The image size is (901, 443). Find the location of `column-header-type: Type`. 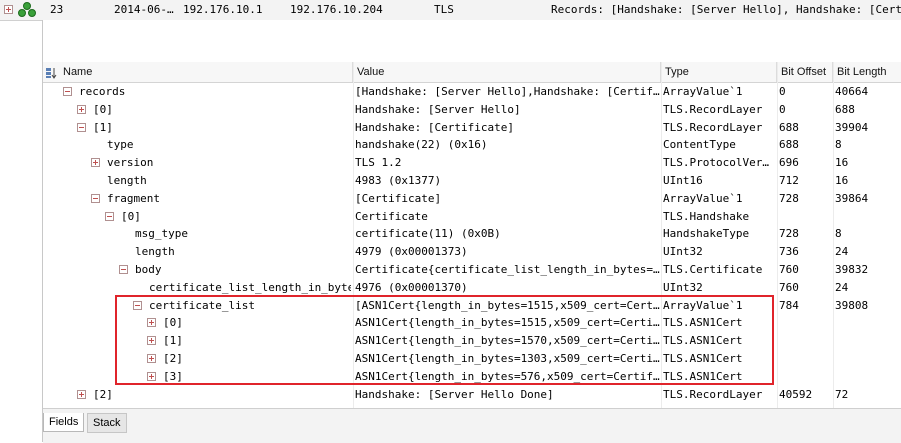

column-header-type: Type is located at coordinates (719, 72).